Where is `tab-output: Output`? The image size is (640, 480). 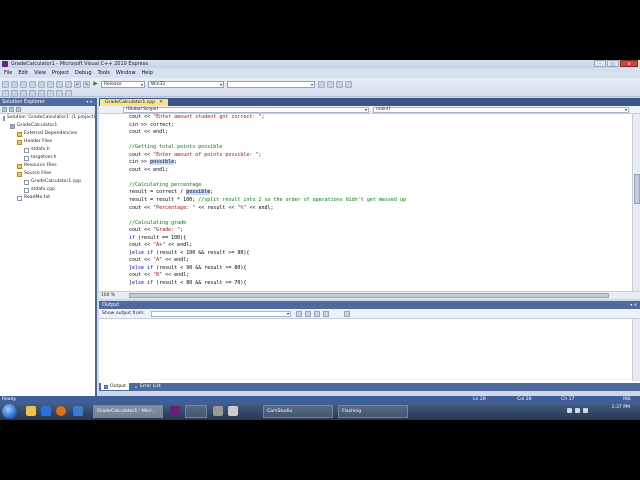
tab-output: Output is located at coordinates (115, 386).